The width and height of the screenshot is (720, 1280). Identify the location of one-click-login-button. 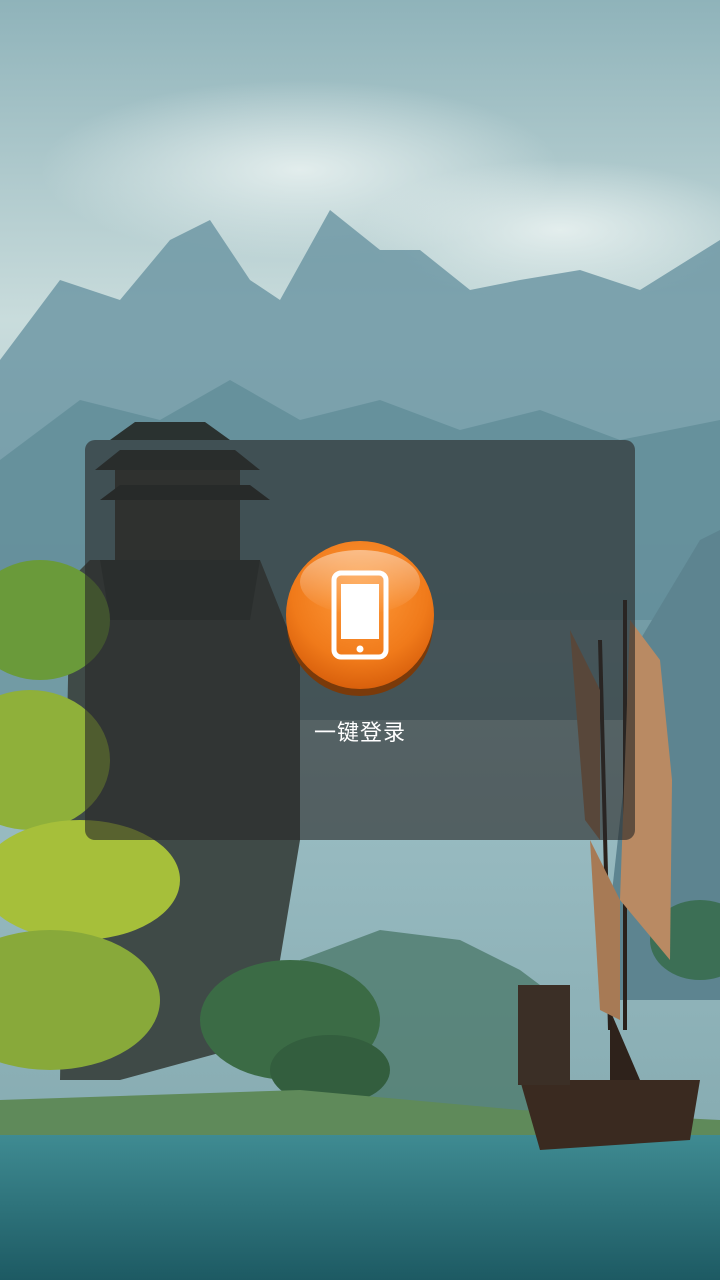
(360, 620).